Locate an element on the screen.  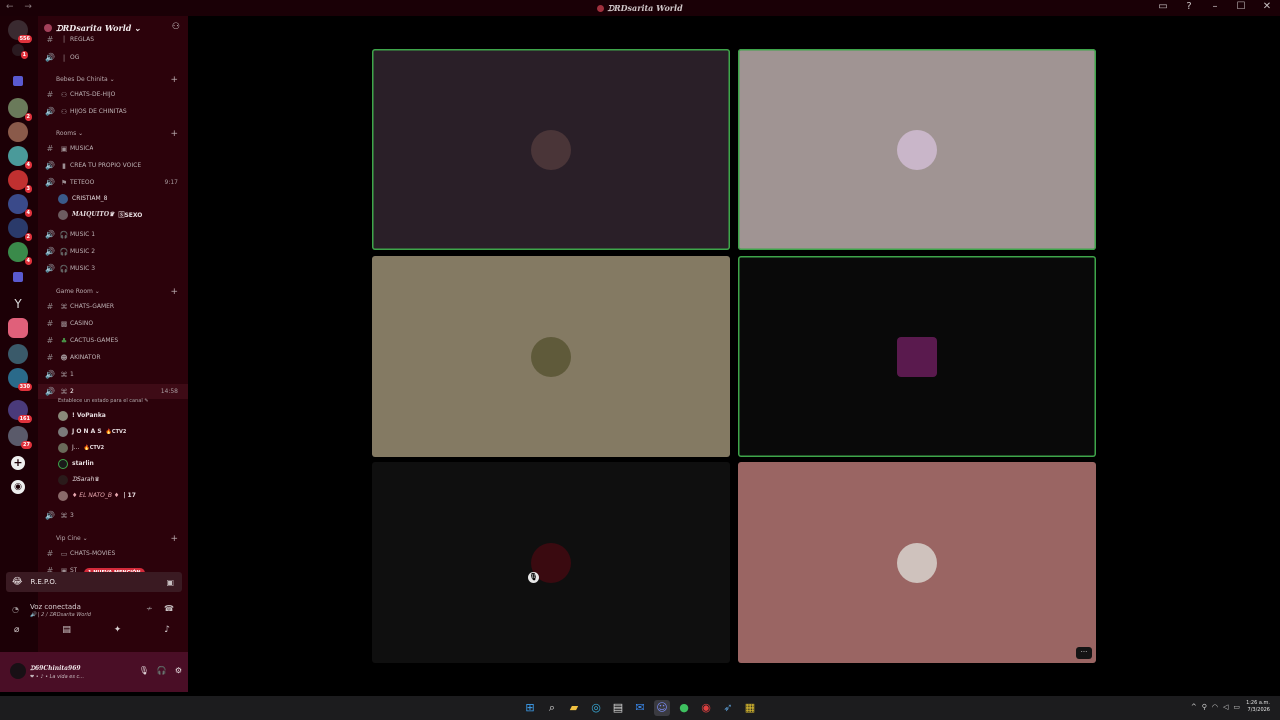
start-icon: ⊞ is located at coordinates (530, 708).